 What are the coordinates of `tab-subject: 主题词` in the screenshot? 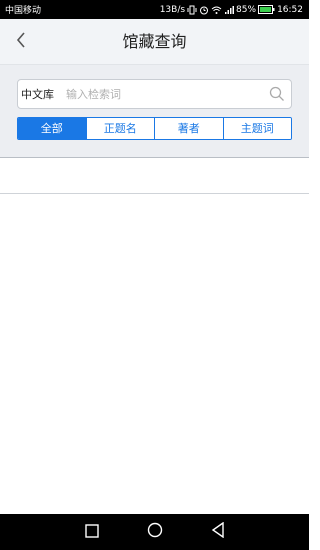 It's located at (256, 128).